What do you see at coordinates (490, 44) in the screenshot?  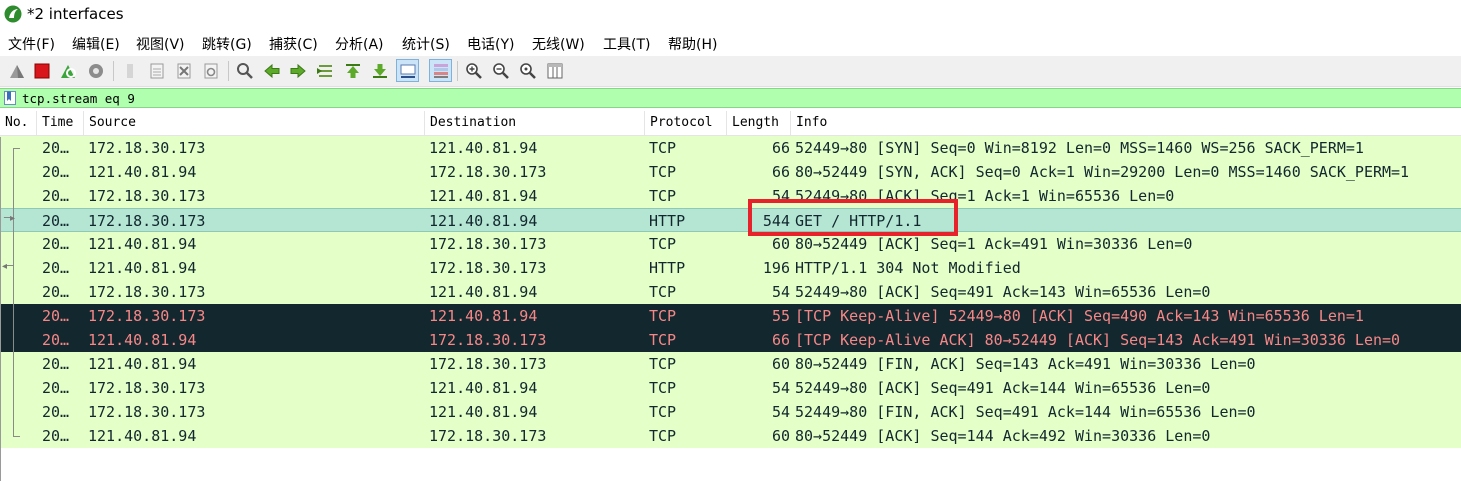 I see `menu-telephony: 电话(Y)` at bounding box center [490, 44].